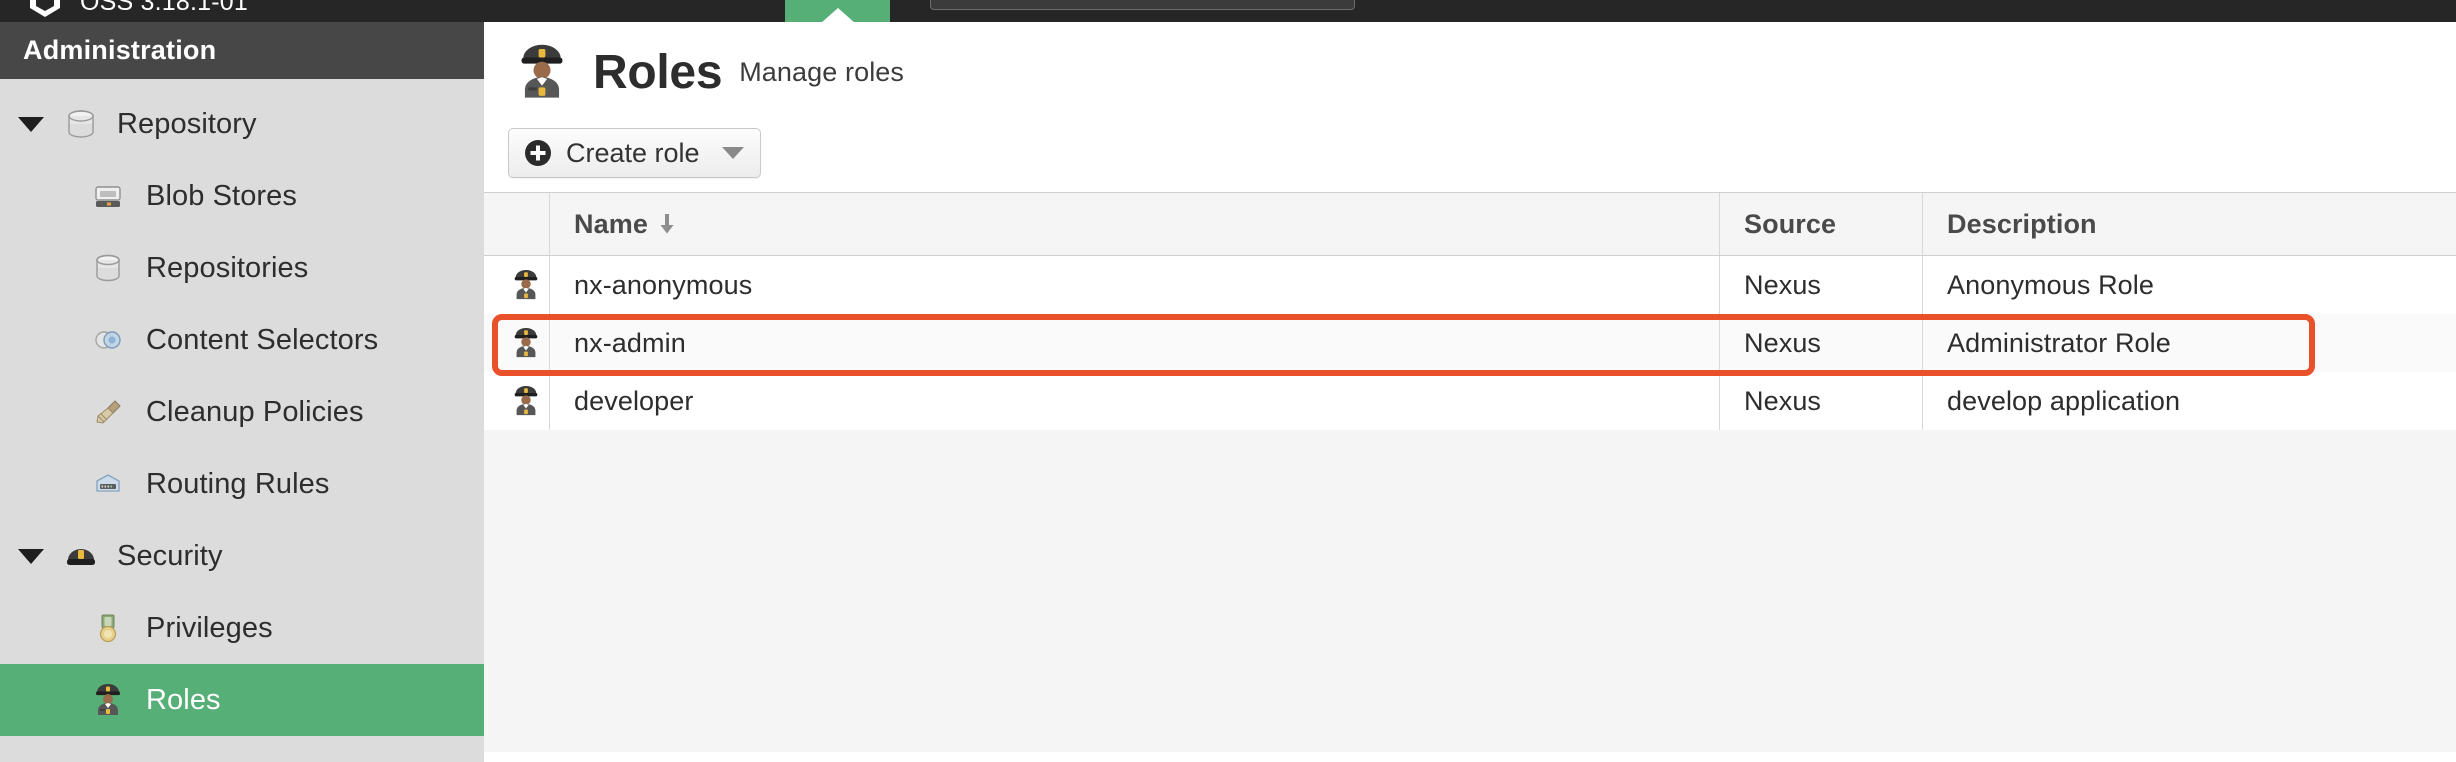  What do you see at coordinates (45, 10) in the screenshot?
I see `nexus-logo-icon` at bounding box center [45, 10].